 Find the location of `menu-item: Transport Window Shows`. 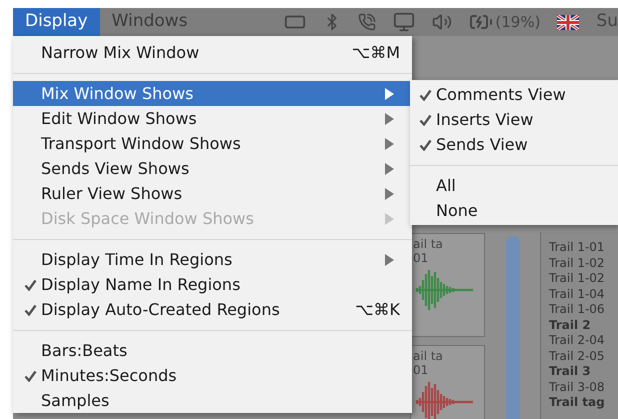

menu-item: Transport Window Shows is located at coordinates (212, 143).